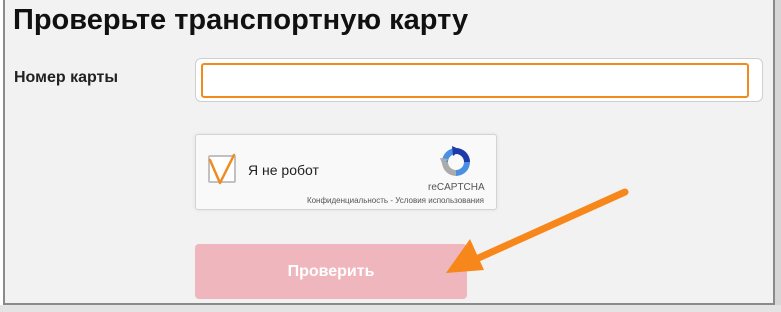  I want to click on terms-link: Условия использования, so click(439, 200).